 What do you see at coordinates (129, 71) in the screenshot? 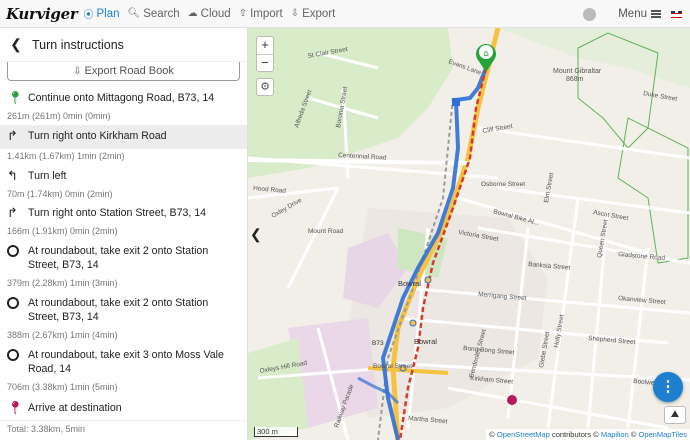
I see `export-road-book-label: Export Road Book` at bounding box center [129, 71].